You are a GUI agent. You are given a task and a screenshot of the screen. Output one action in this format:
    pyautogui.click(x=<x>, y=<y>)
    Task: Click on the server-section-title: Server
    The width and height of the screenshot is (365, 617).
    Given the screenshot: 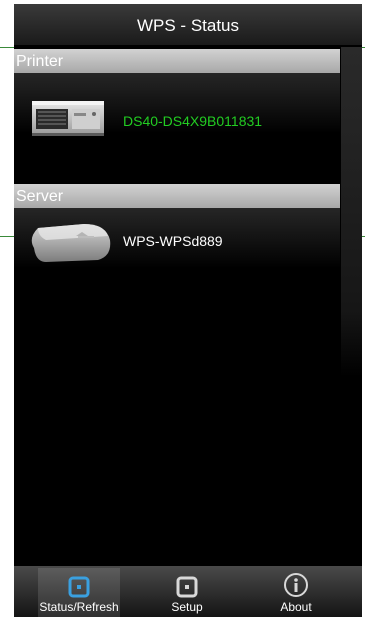 What is the action you would take?
    pyautogui.click(x=40, y=196)
    